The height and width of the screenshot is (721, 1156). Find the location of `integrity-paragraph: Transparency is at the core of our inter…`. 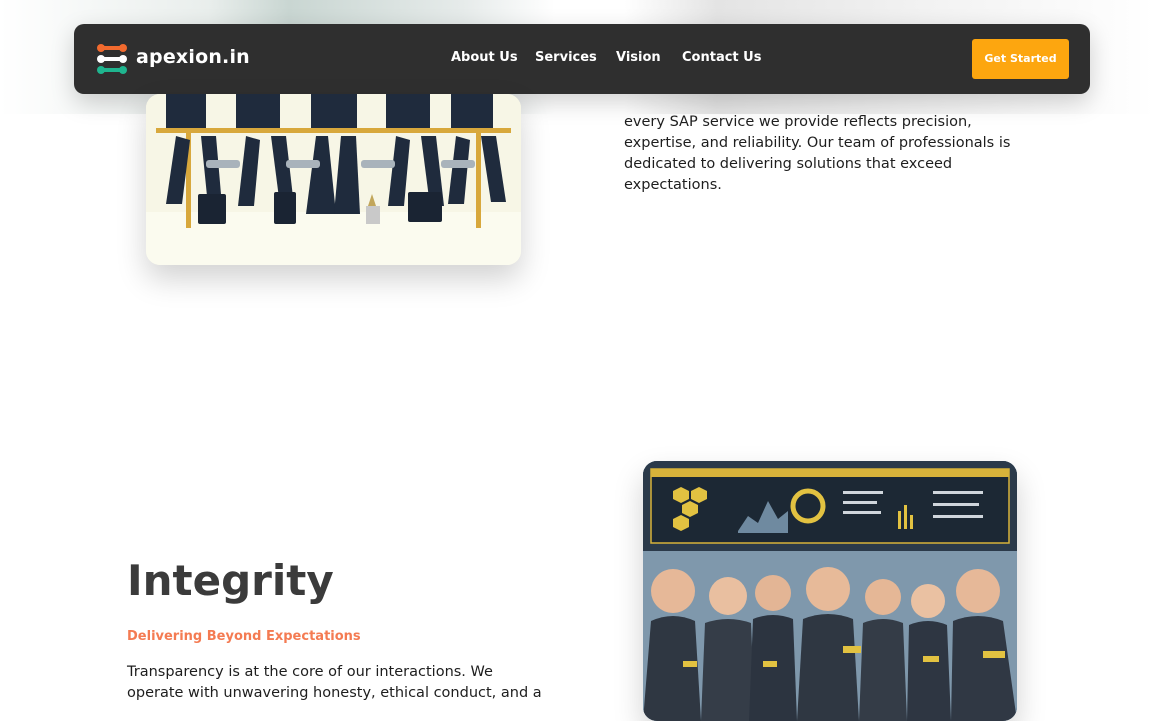

integrity-paragraph: Transparency is at the core of our inter… is located at coordinates (334, 682).